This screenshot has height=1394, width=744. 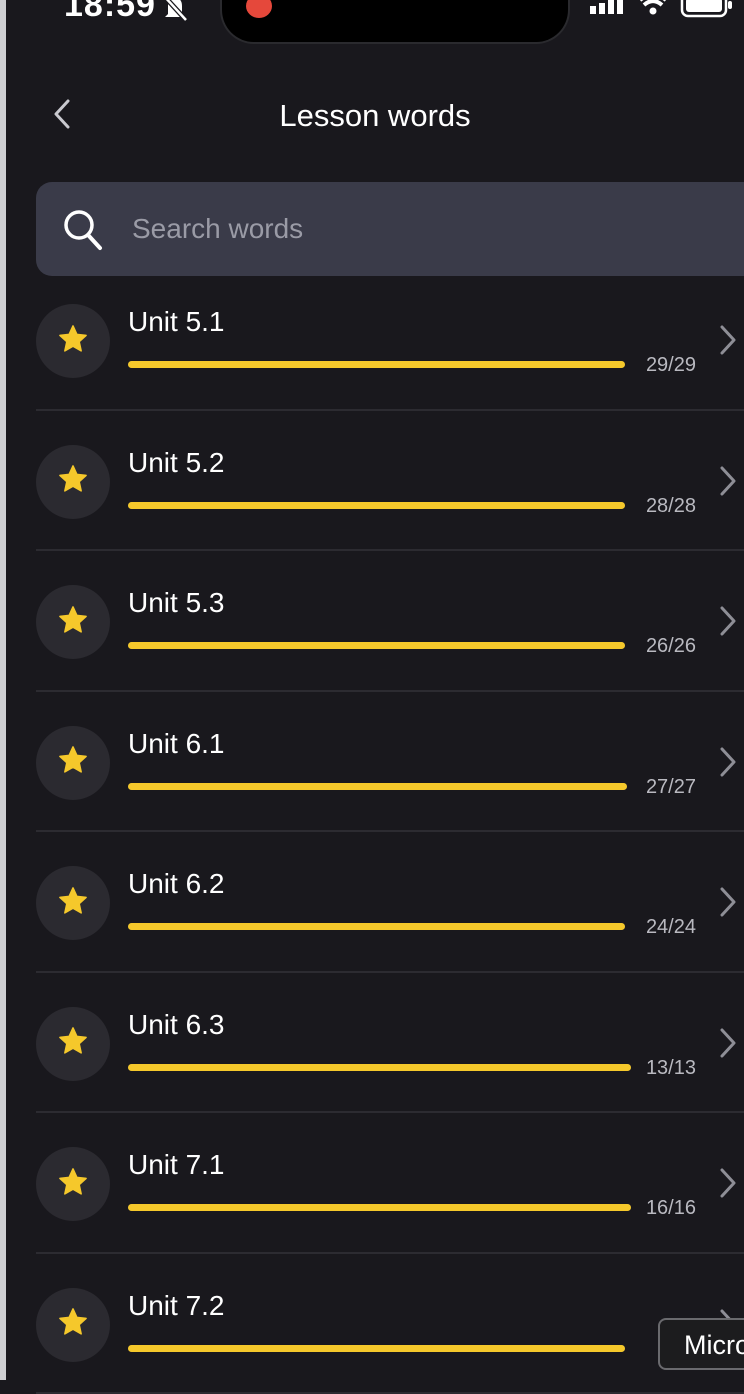 What do you see at coordinates (372, 1324) in the screenshot?
I see `list-item: Unit 7.245` at bounding box center [372, 1324].